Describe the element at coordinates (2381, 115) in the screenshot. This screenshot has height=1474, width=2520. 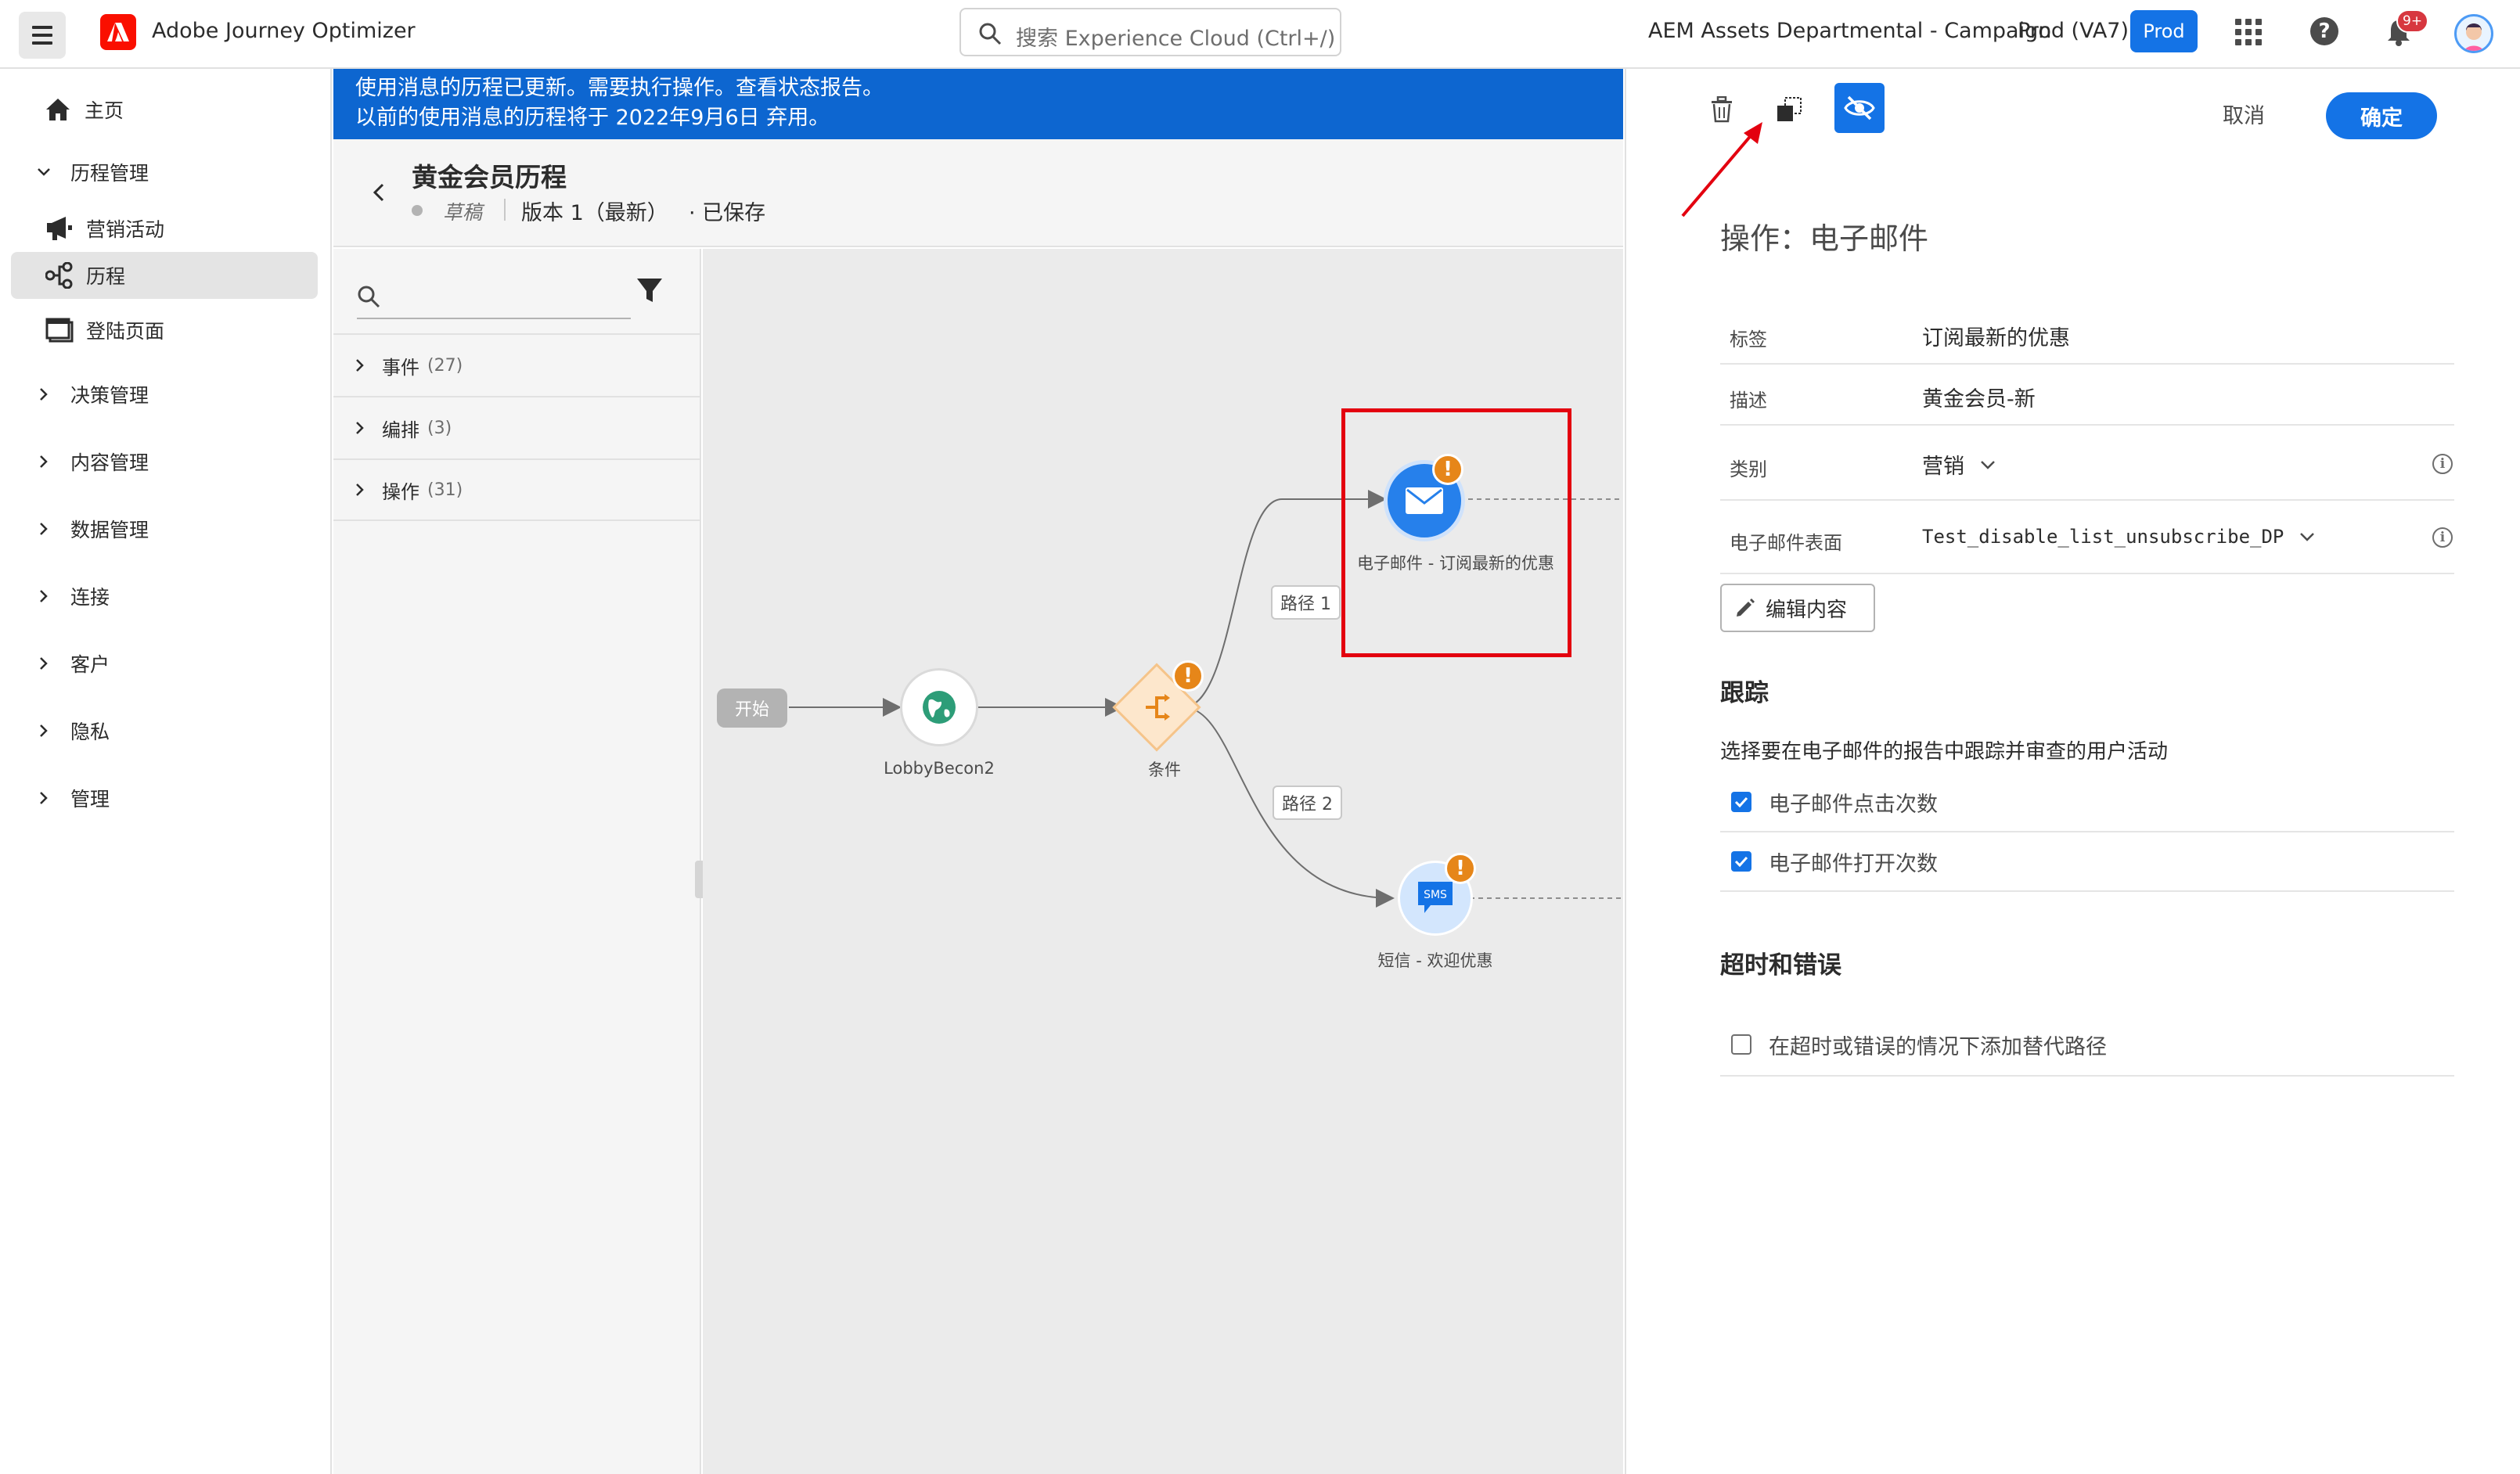
I see `ok-button: 确定` at that location.